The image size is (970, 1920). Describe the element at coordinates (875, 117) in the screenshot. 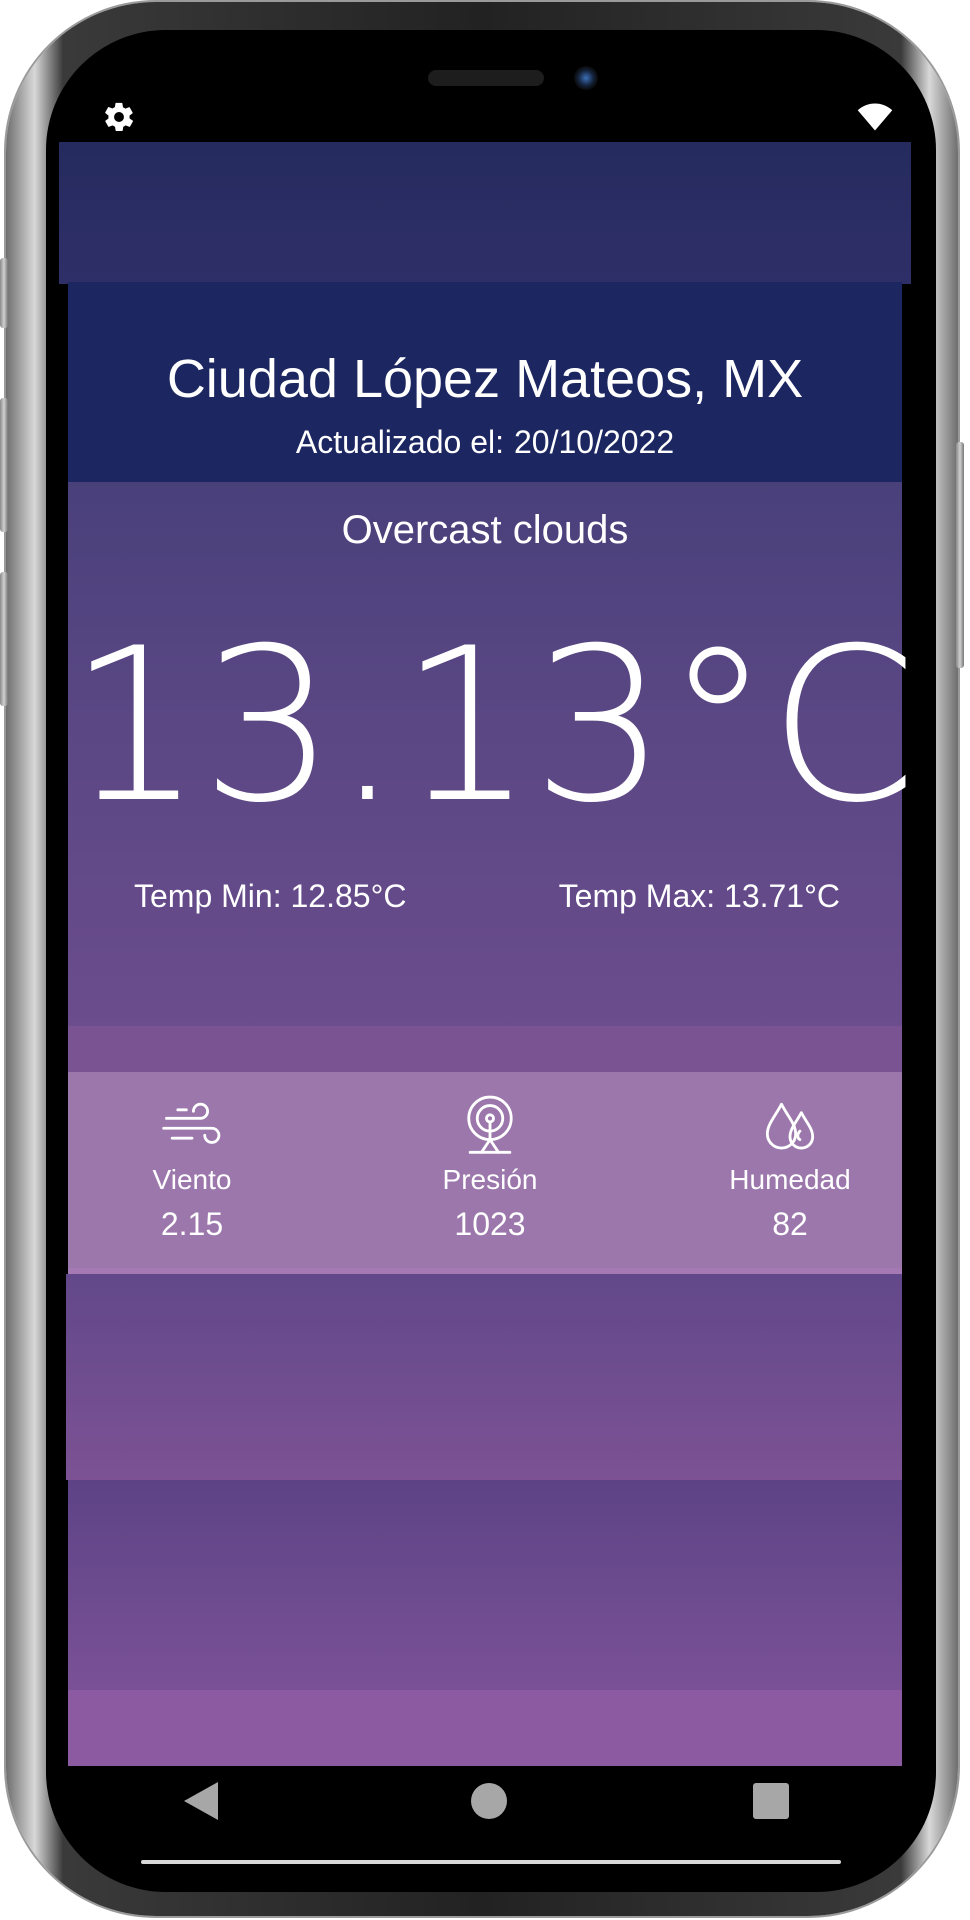

I see `wifi-icon` at that location.